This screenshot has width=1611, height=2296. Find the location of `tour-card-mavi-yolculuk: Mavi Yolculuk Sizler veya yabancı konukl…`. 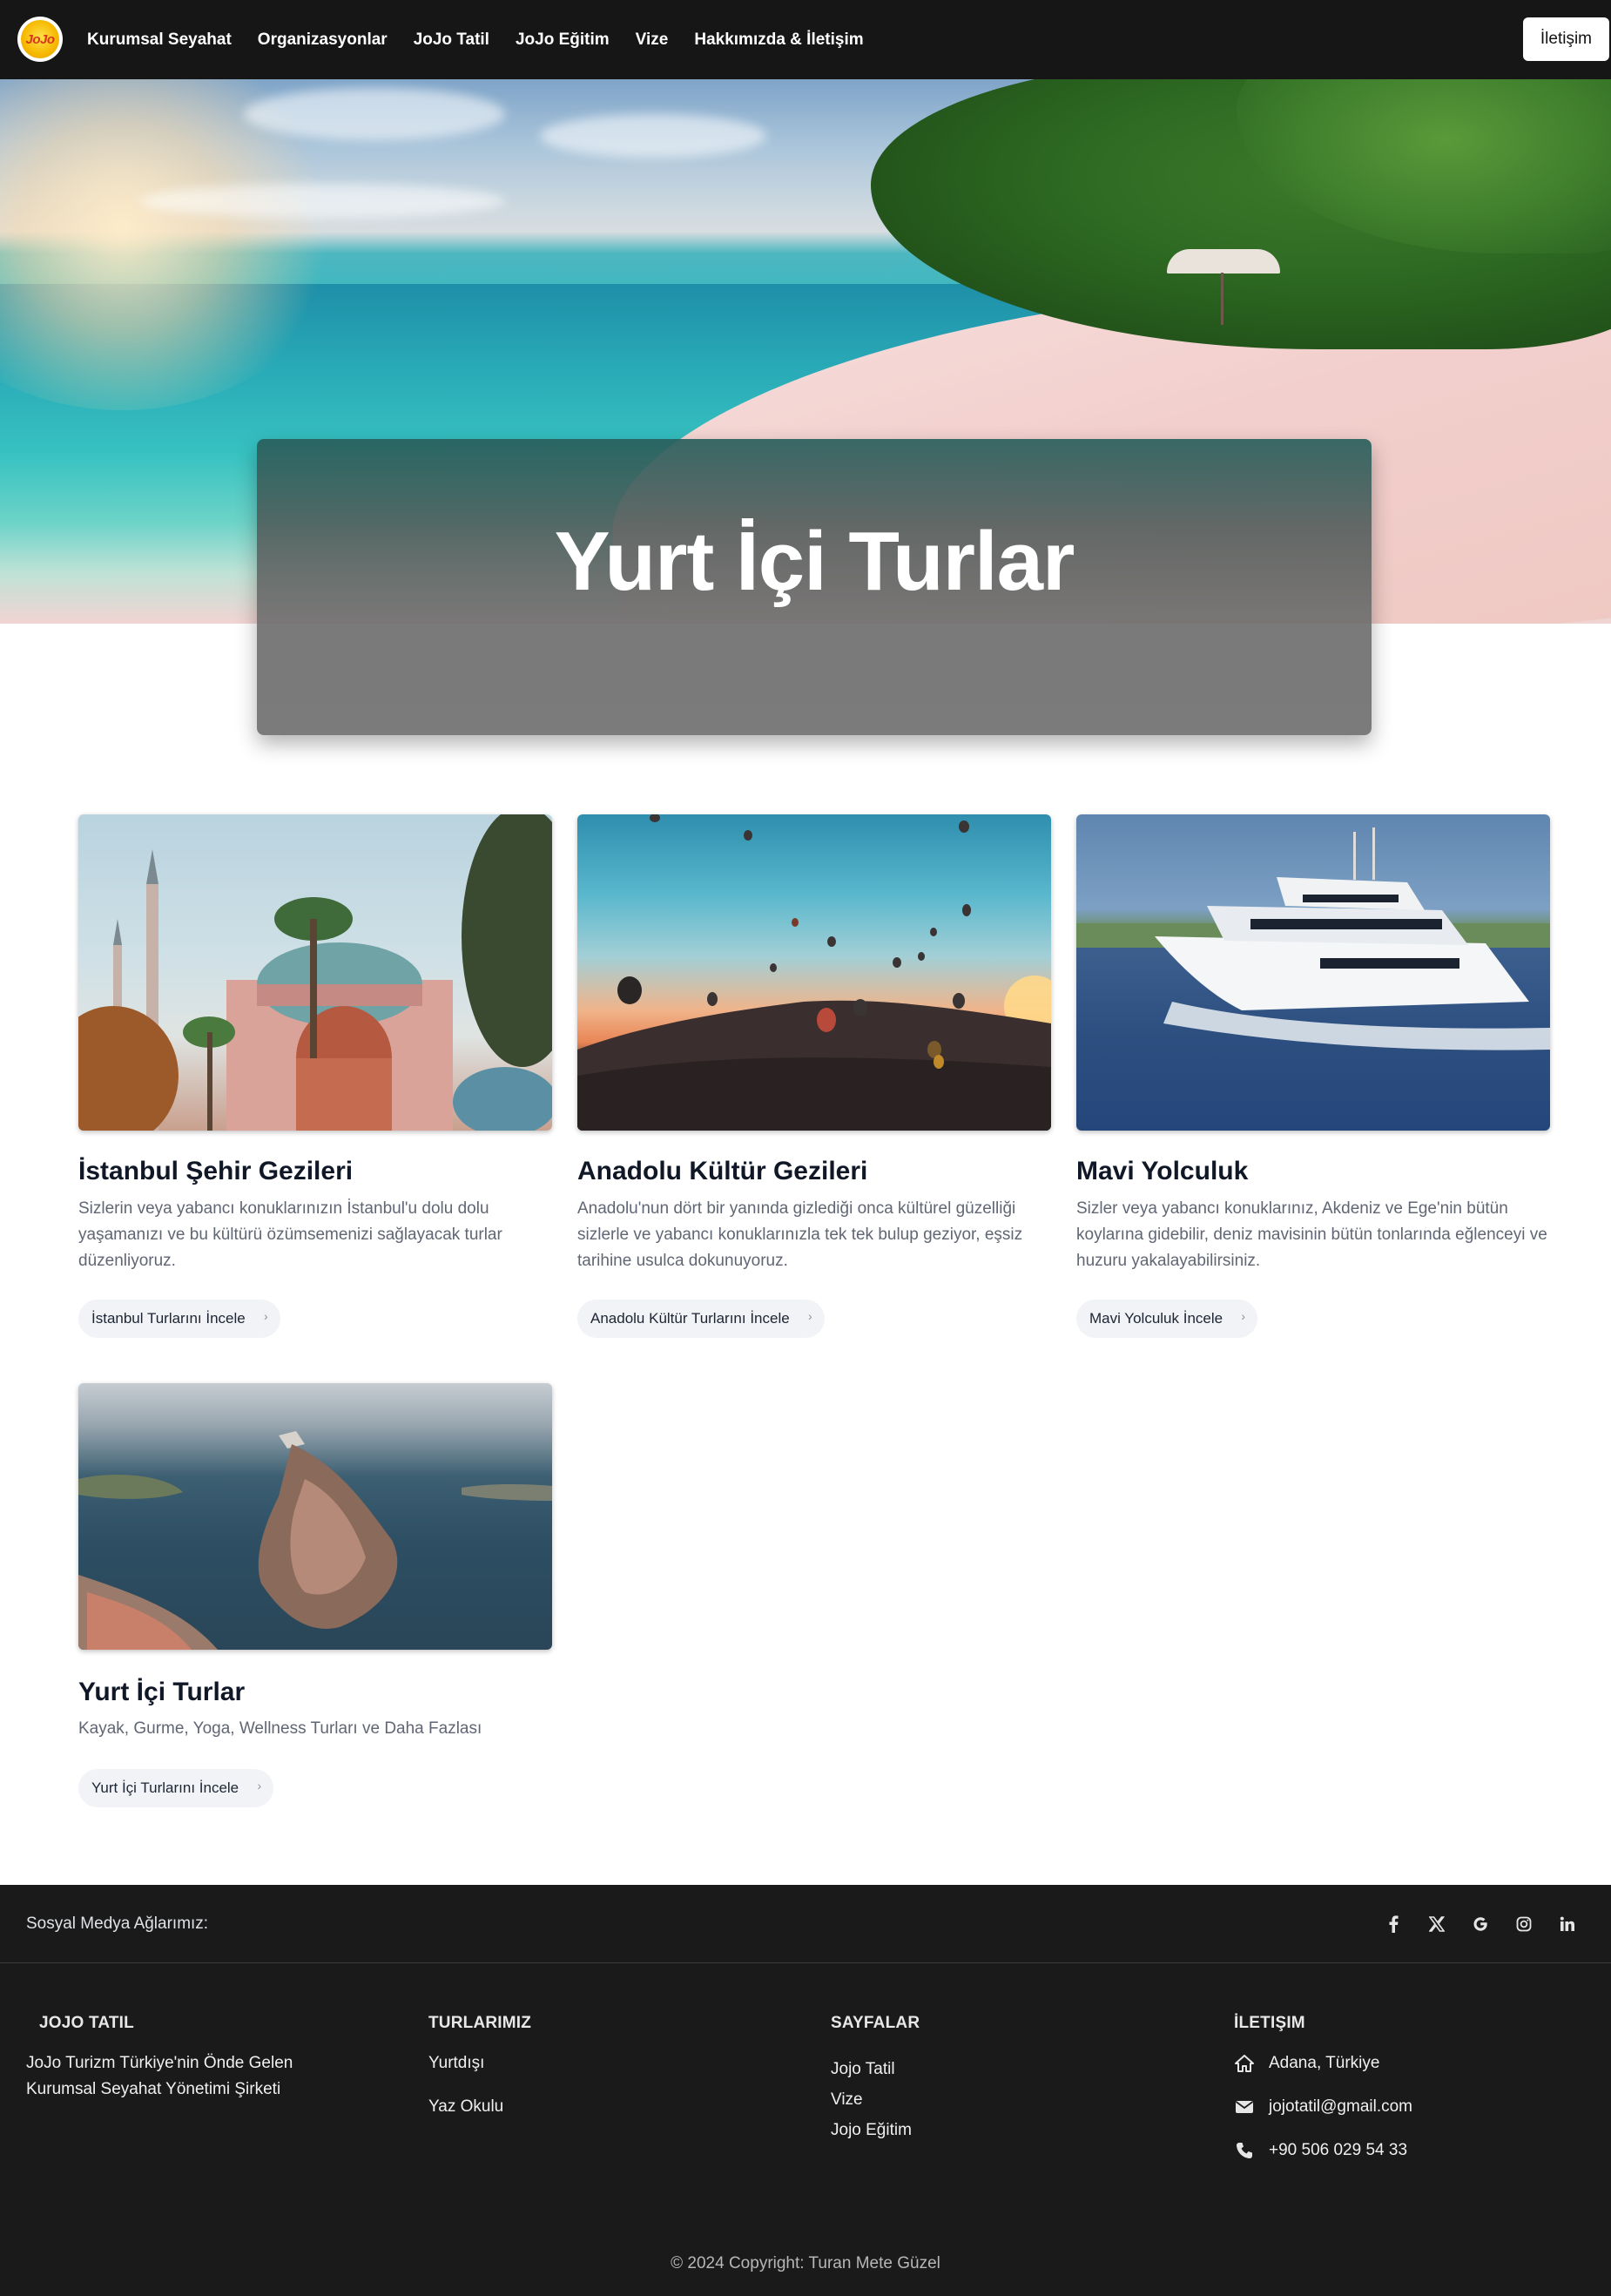

tour-card-mavi-yolculuk: Mavi Yolculuk Sizler veya yabancı konukl… is located at coordinates (1313, 1076).